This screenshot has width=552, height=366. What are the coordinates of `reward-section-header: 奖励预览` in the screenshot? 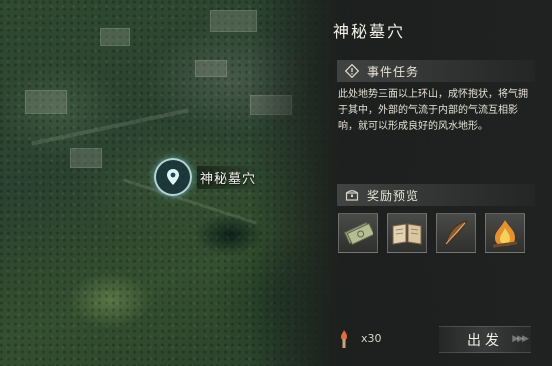 It's located at (436, 195).